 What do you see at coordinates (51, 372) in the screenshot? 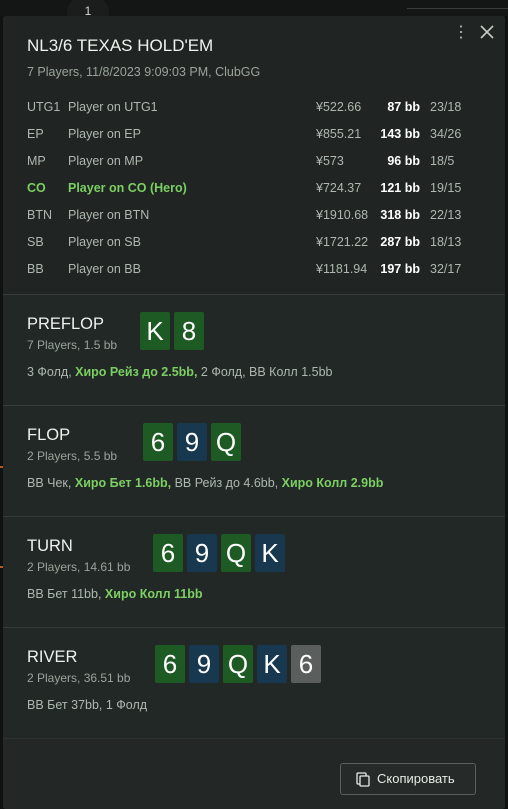
I see `action-text: 3 Фолд,` at bounding box center [51, 372].